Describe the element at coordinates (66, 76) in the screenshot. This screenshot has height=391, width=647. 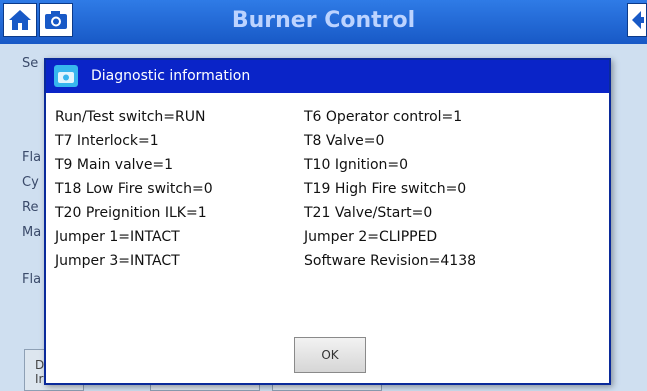
I see `app-icon` at that location.